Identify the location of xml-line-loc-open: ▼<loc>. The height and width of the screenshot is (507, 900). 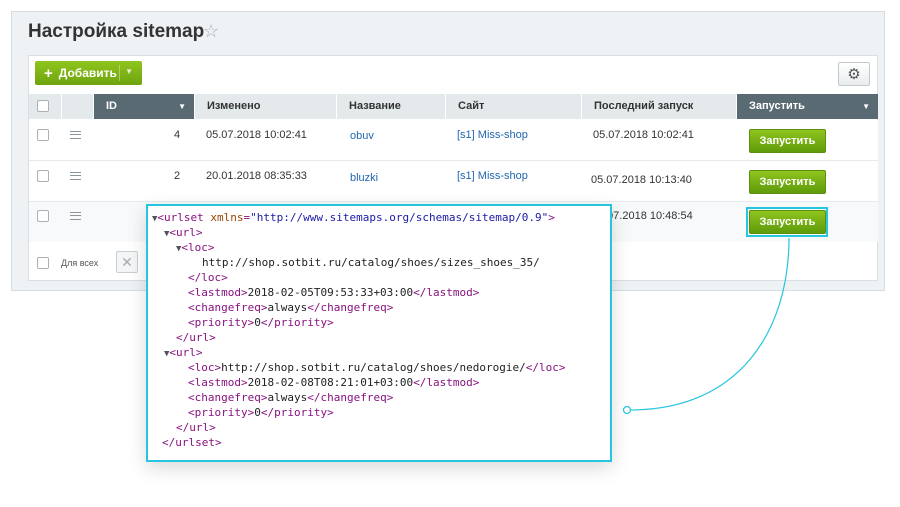
(195, 247).